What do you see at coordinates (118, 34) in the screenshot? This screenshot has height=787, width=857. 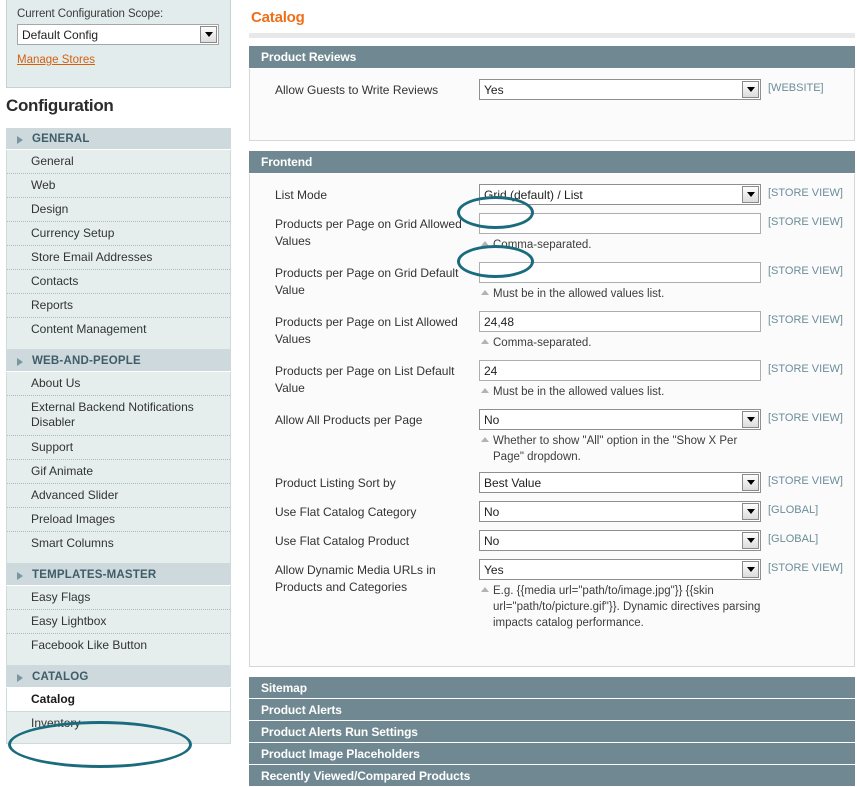 I see `scope-select: Default Config` at bounding box center [118, 34].